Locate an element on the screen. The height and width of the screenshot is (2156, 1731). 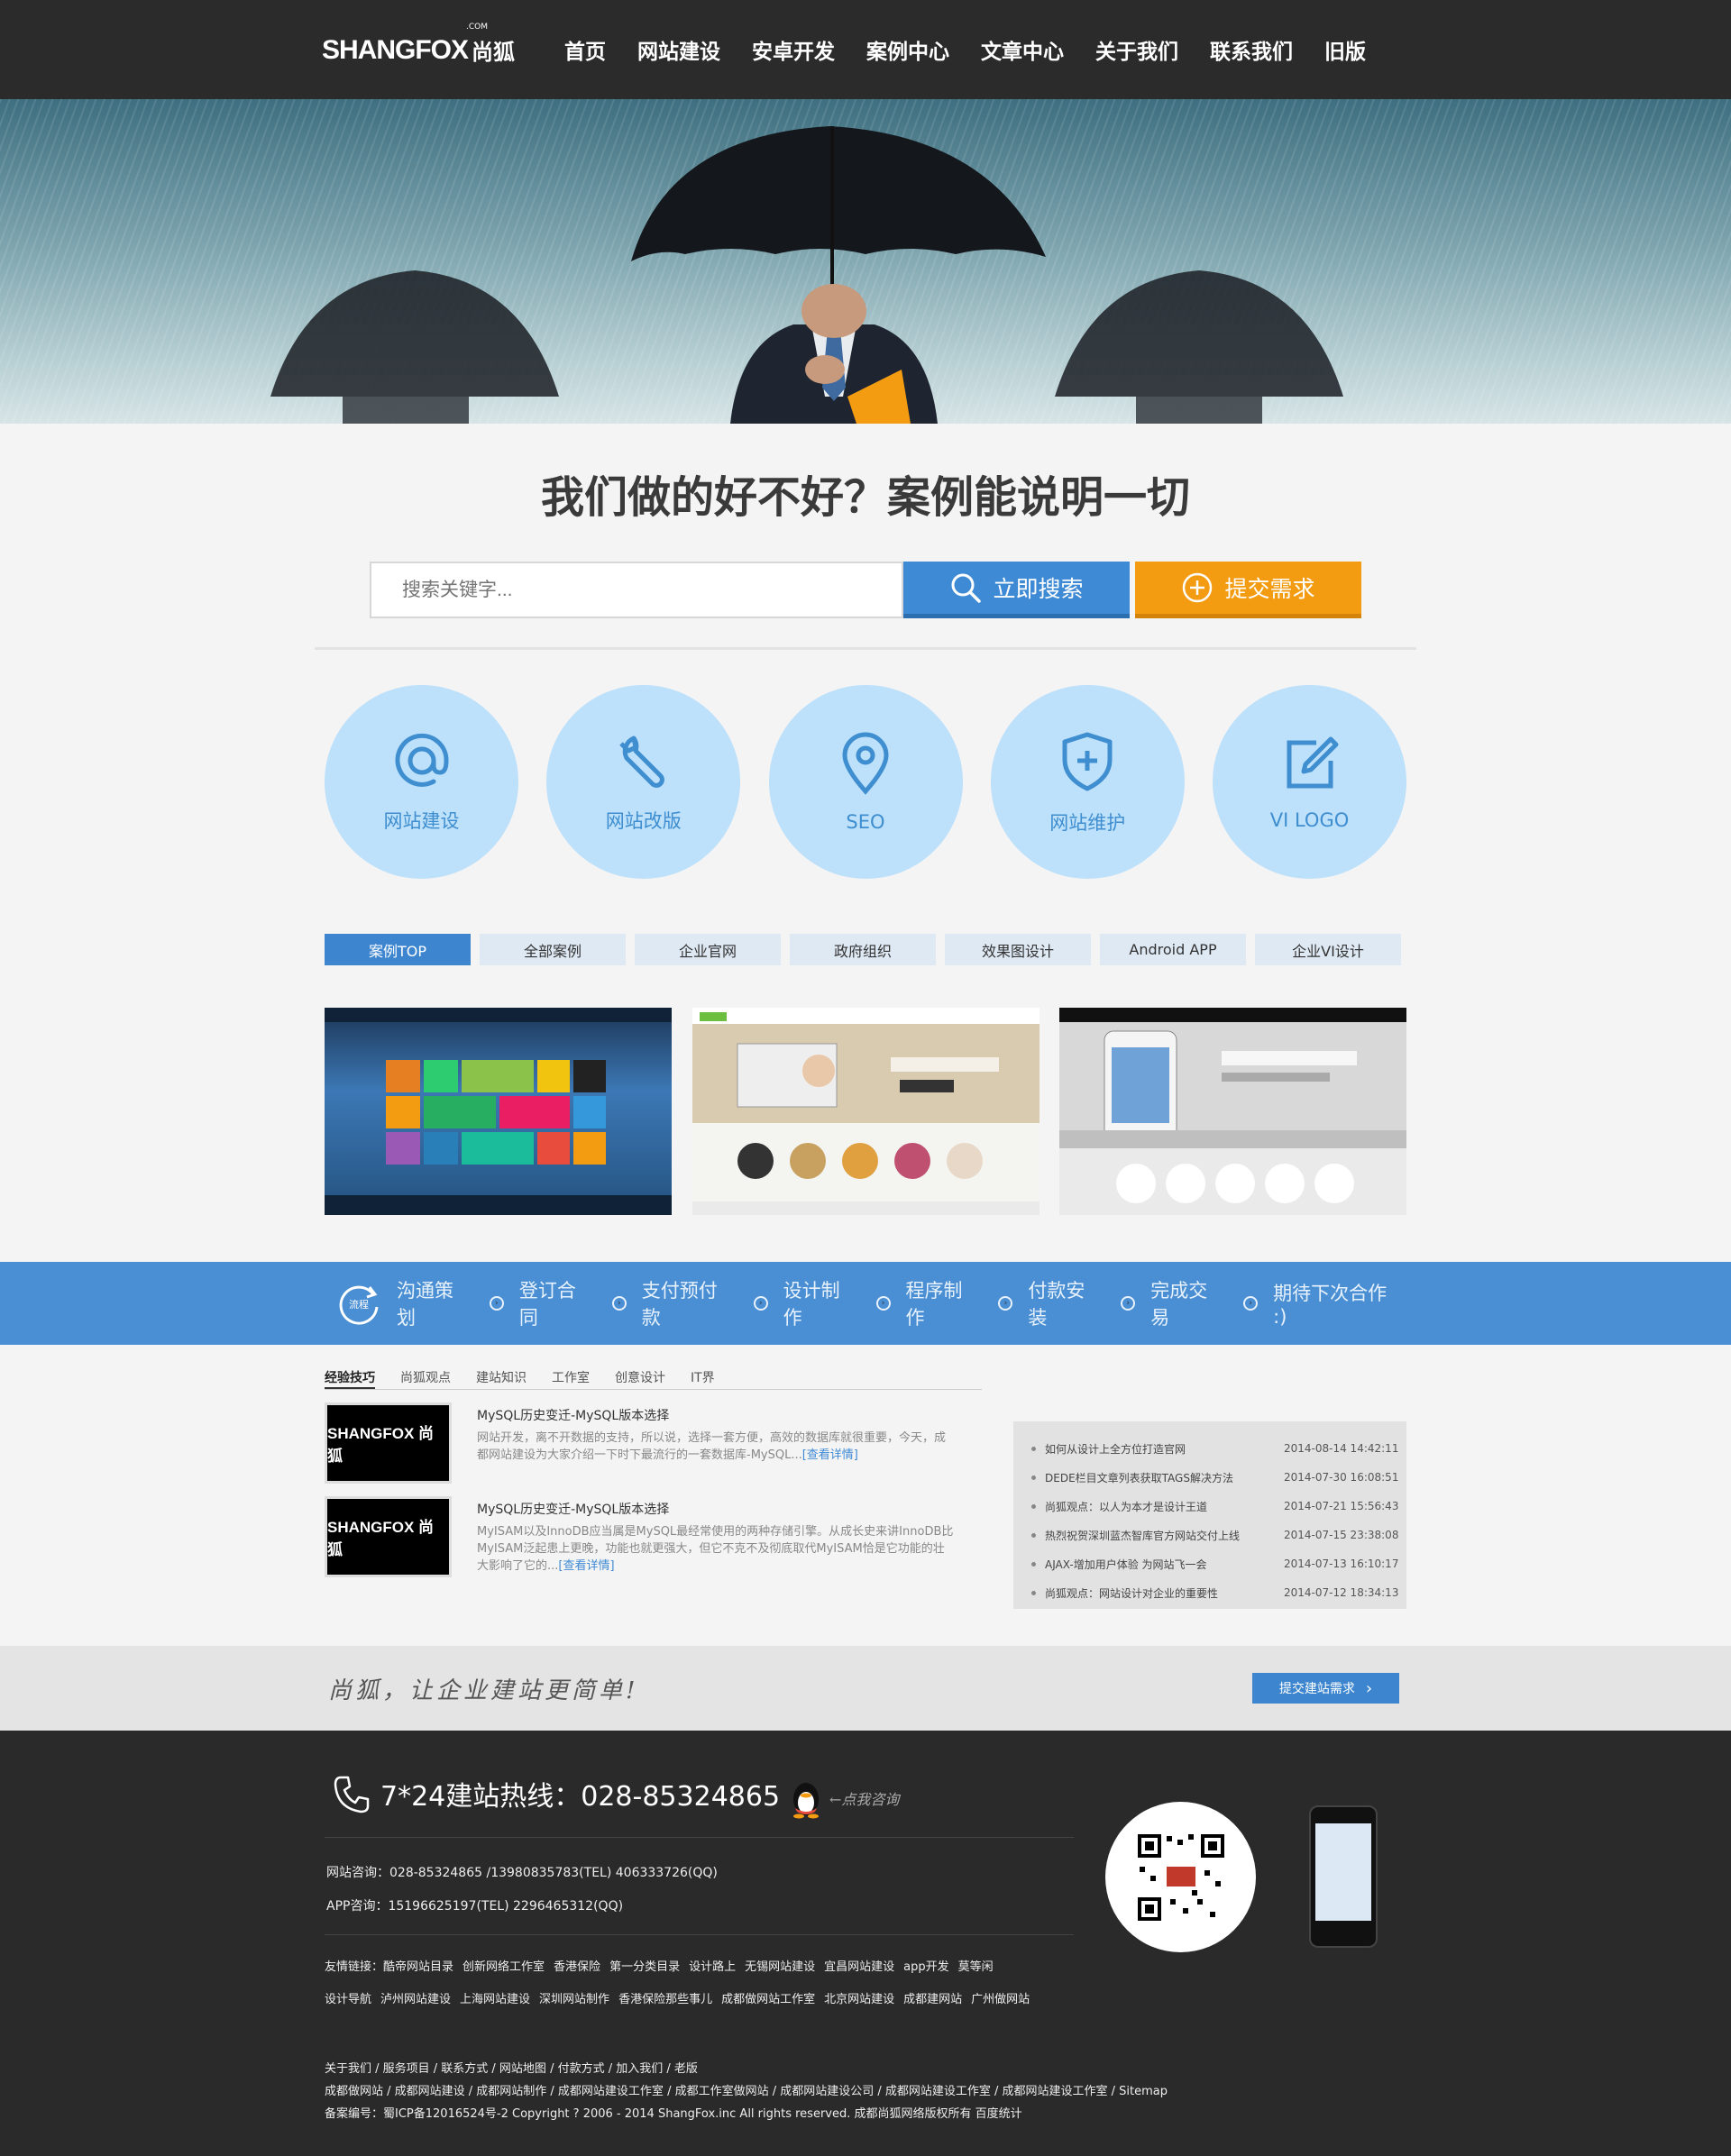
process-cycle-icon: 流程 is located at coordinates (359, 1305).